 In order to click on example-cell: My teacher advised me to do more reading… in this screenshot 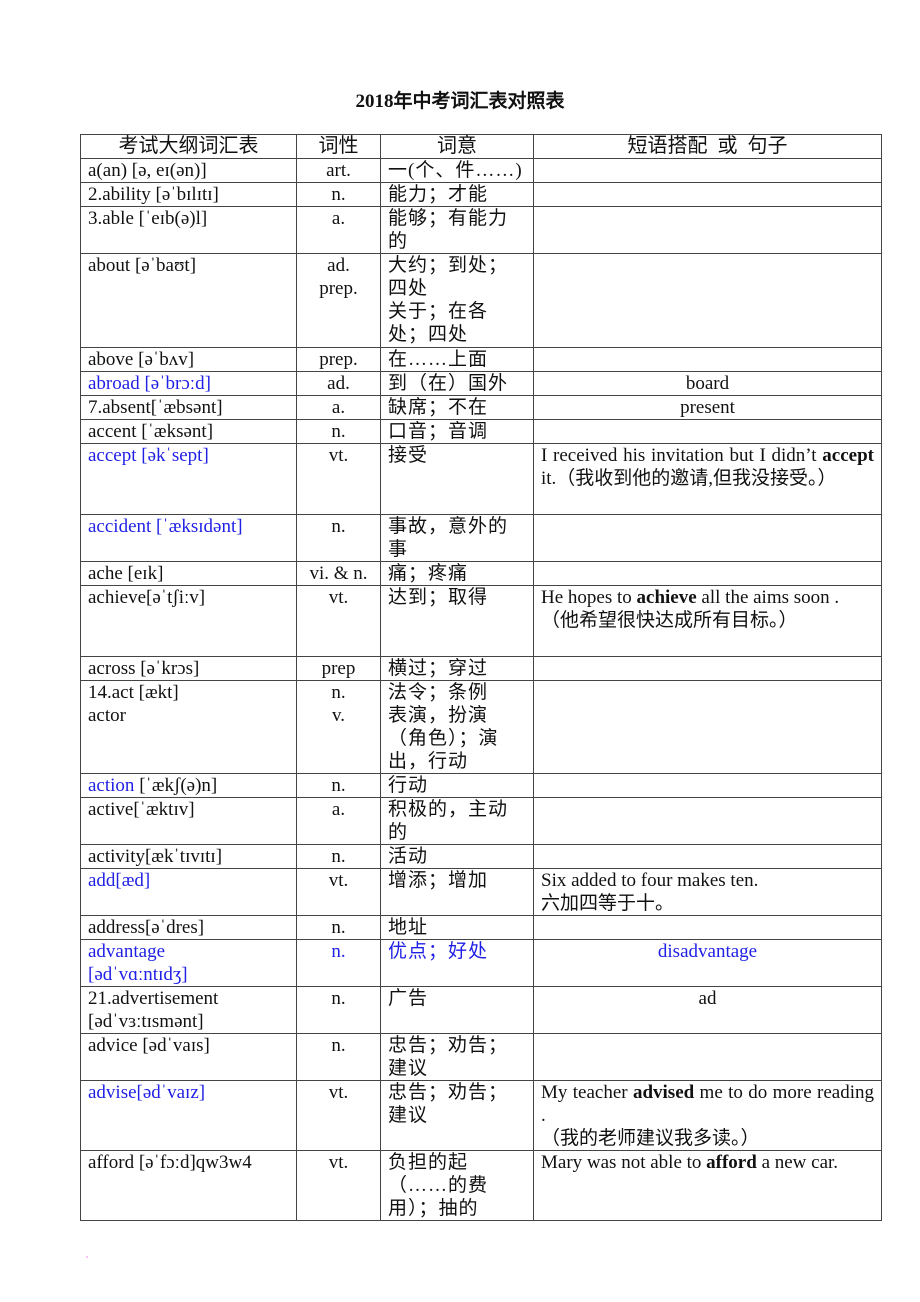, I will do `click(707, 1115)`.